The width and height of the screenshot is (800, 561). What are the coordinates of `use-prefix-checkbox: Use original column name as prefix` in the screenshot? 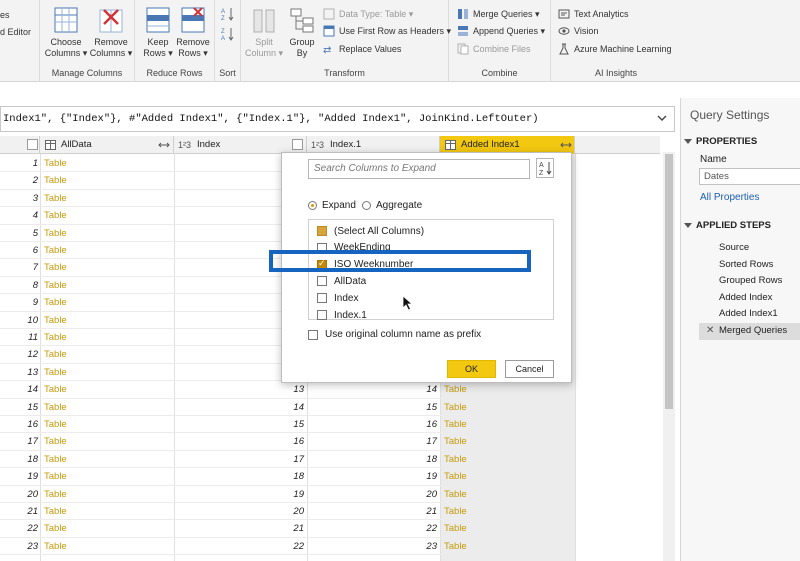 It's located at (394, 334).